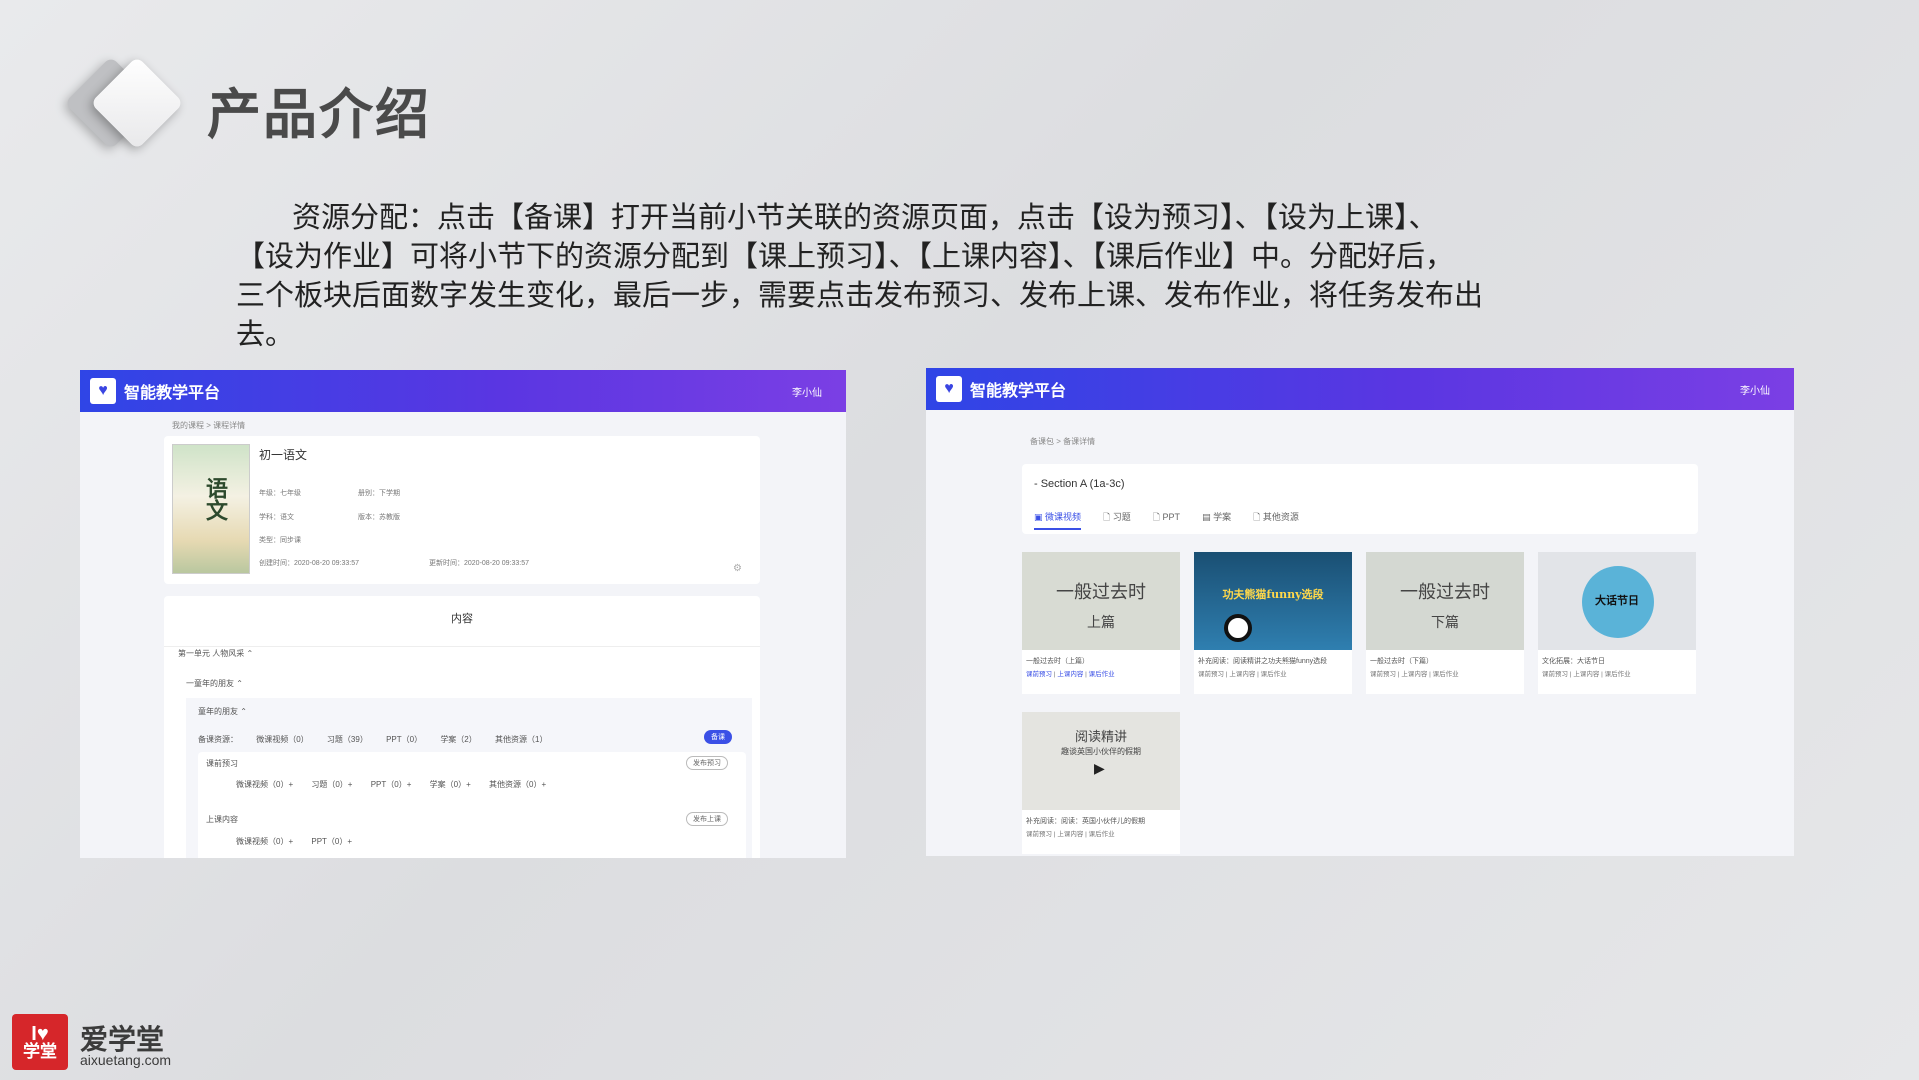 The image size is (1919, 1080). I want to click on video-thumbnail: 大话节日, so click(1617, 601).